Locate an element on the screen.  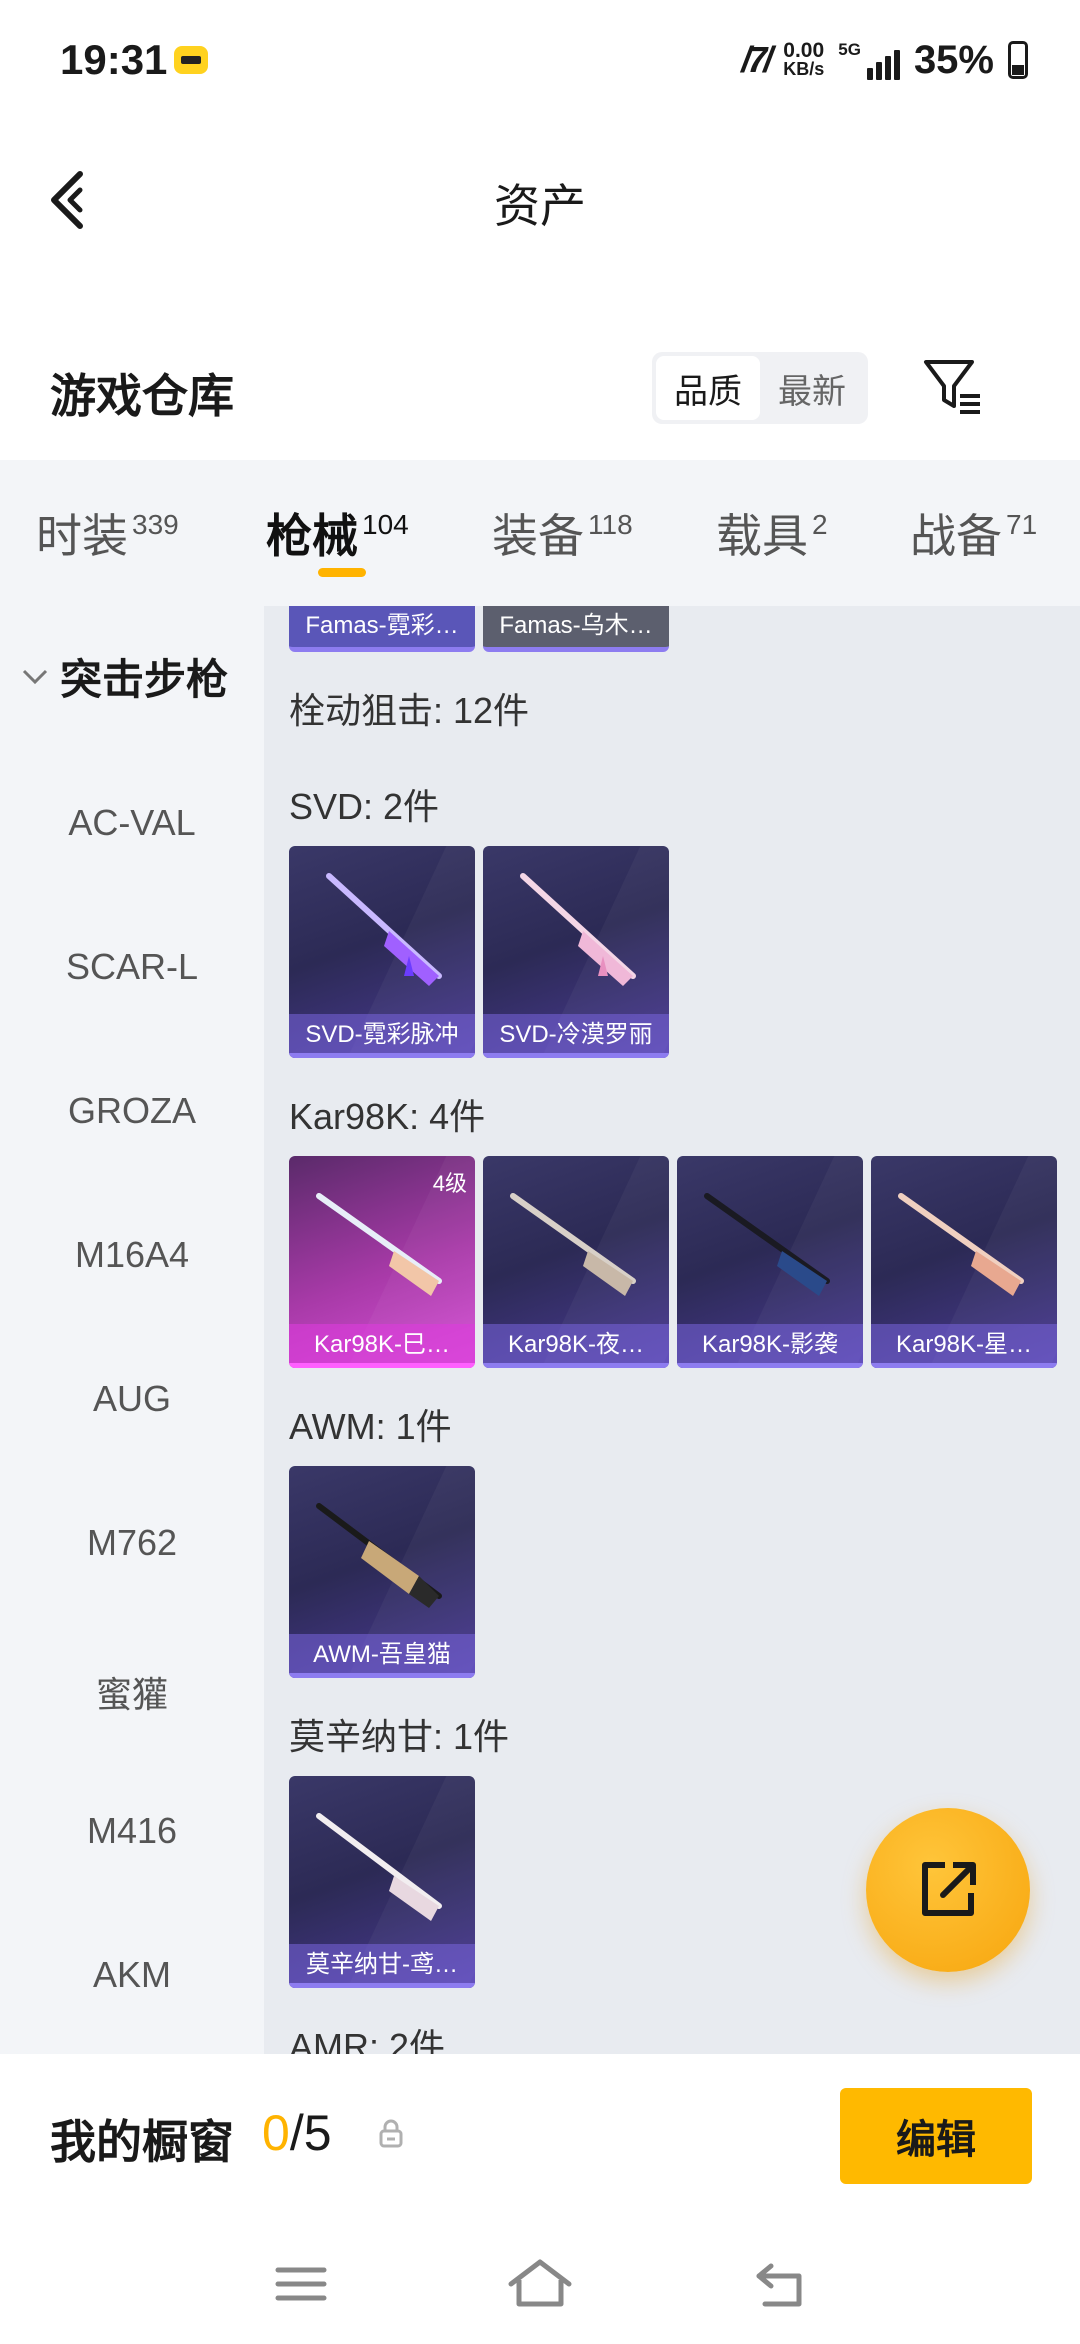
tab-vehicles: 载具 2 is located at coordinates (772, 533).